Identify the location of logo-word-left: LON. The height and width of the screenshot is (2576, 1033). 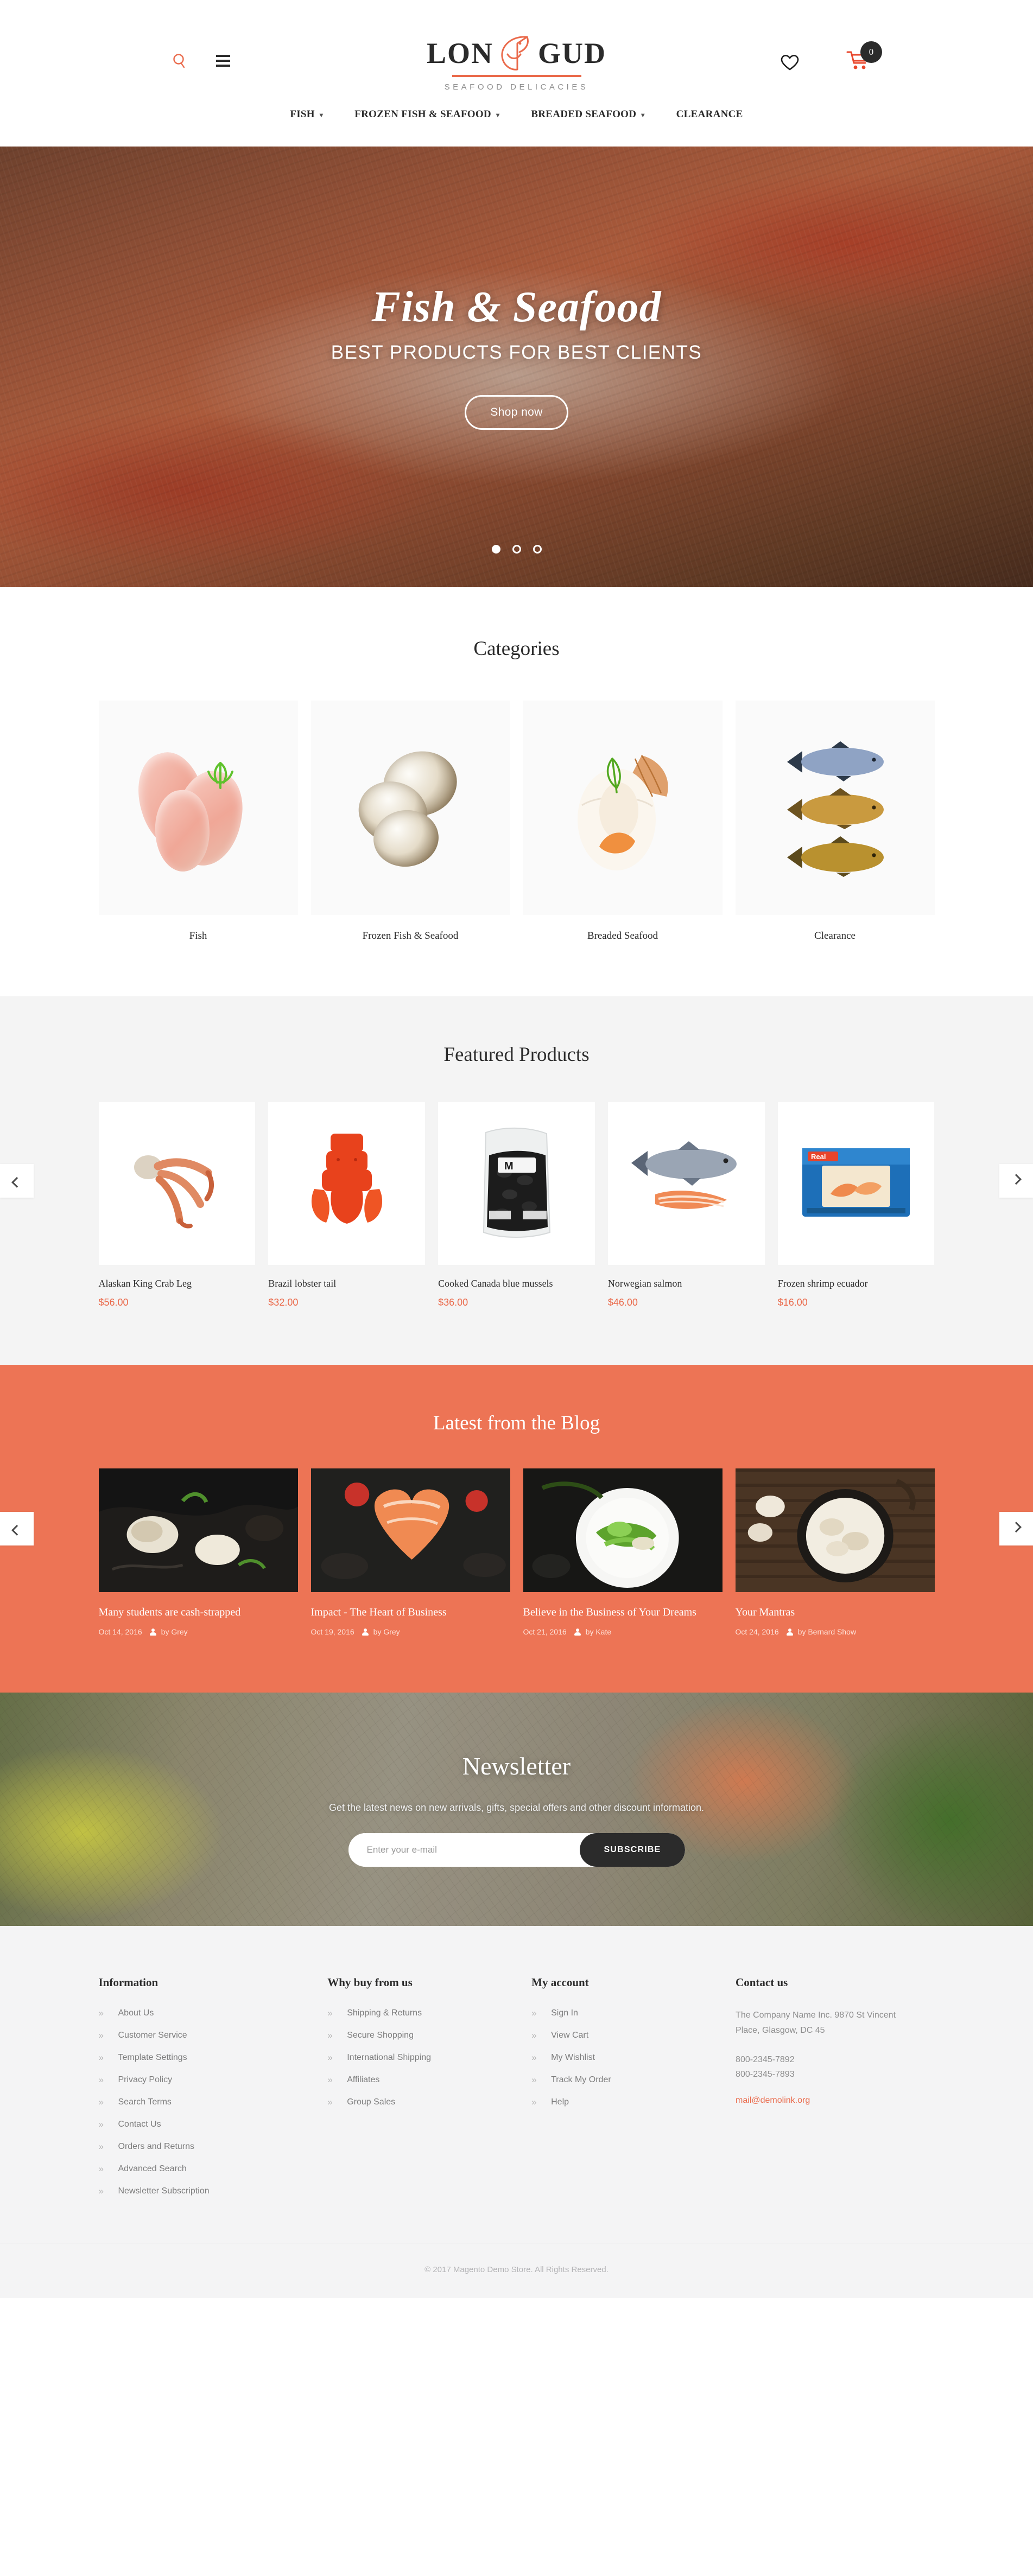
(460, 53).